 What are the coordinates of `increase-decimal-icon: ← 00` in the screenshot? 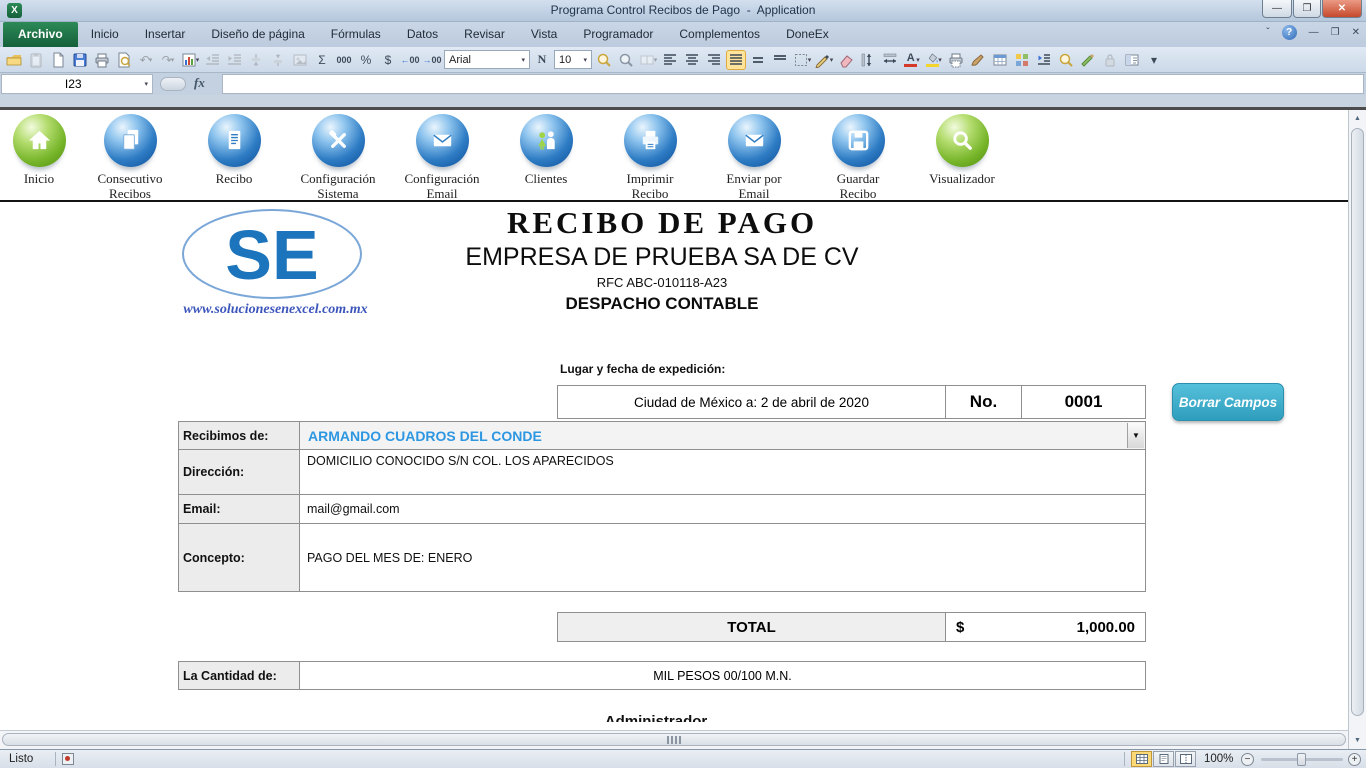 It's located at (410, 60).